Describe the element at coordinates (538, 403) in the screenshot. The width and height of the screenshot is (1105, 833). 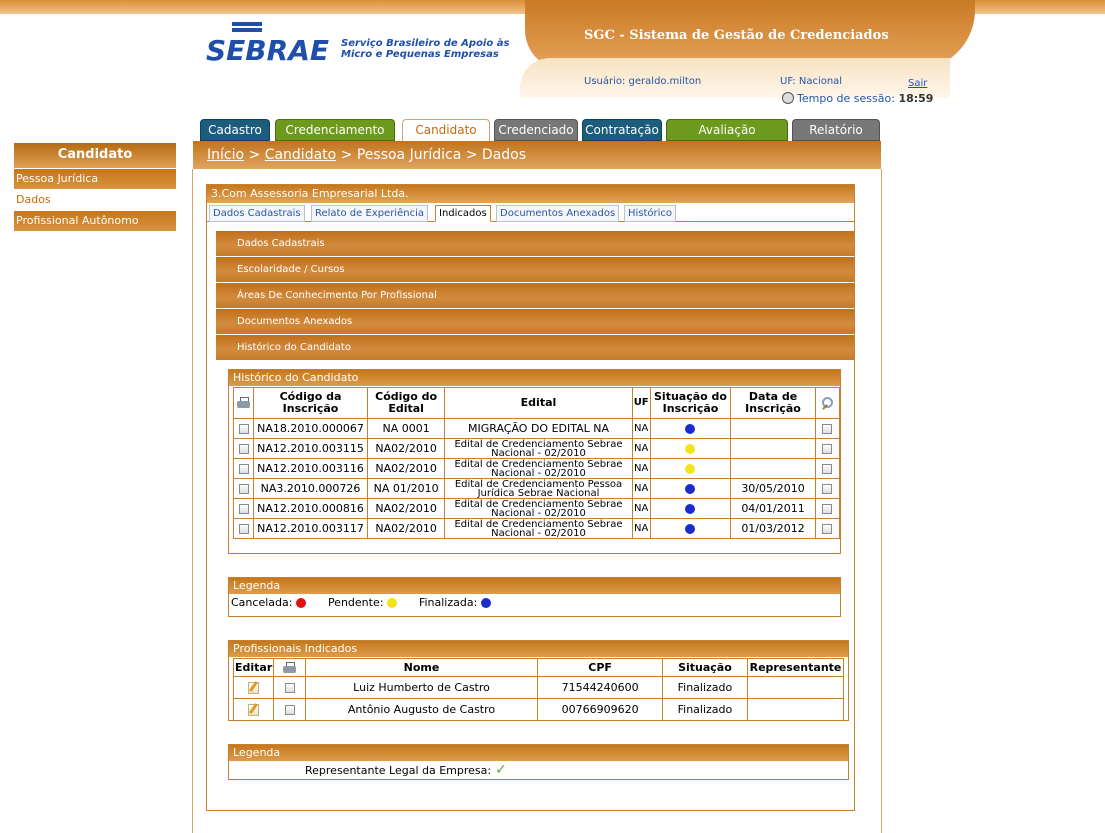
I see `col-edital: Edital` at that location.